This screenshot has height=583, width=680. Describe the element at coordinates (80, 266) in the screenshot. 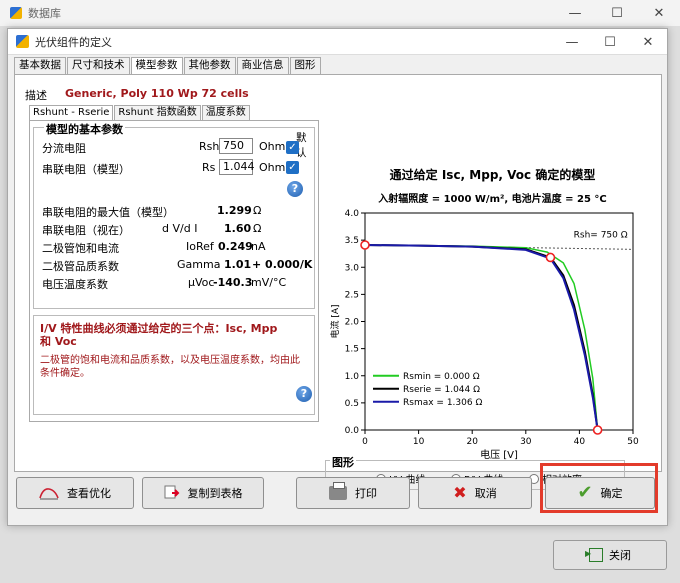

I see `diode-q-label: 二极管品质系数` at that location.